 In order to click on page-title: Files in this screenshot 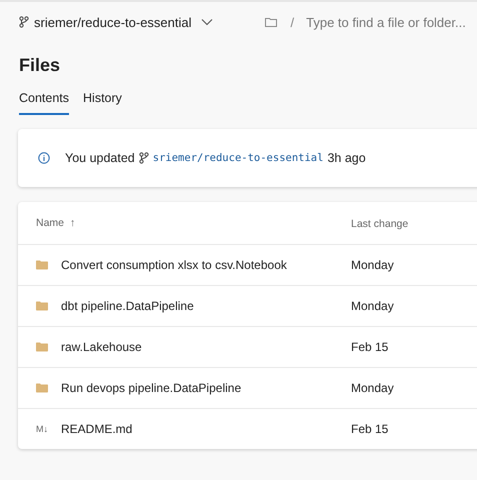, I will do `click(40, 65)`.